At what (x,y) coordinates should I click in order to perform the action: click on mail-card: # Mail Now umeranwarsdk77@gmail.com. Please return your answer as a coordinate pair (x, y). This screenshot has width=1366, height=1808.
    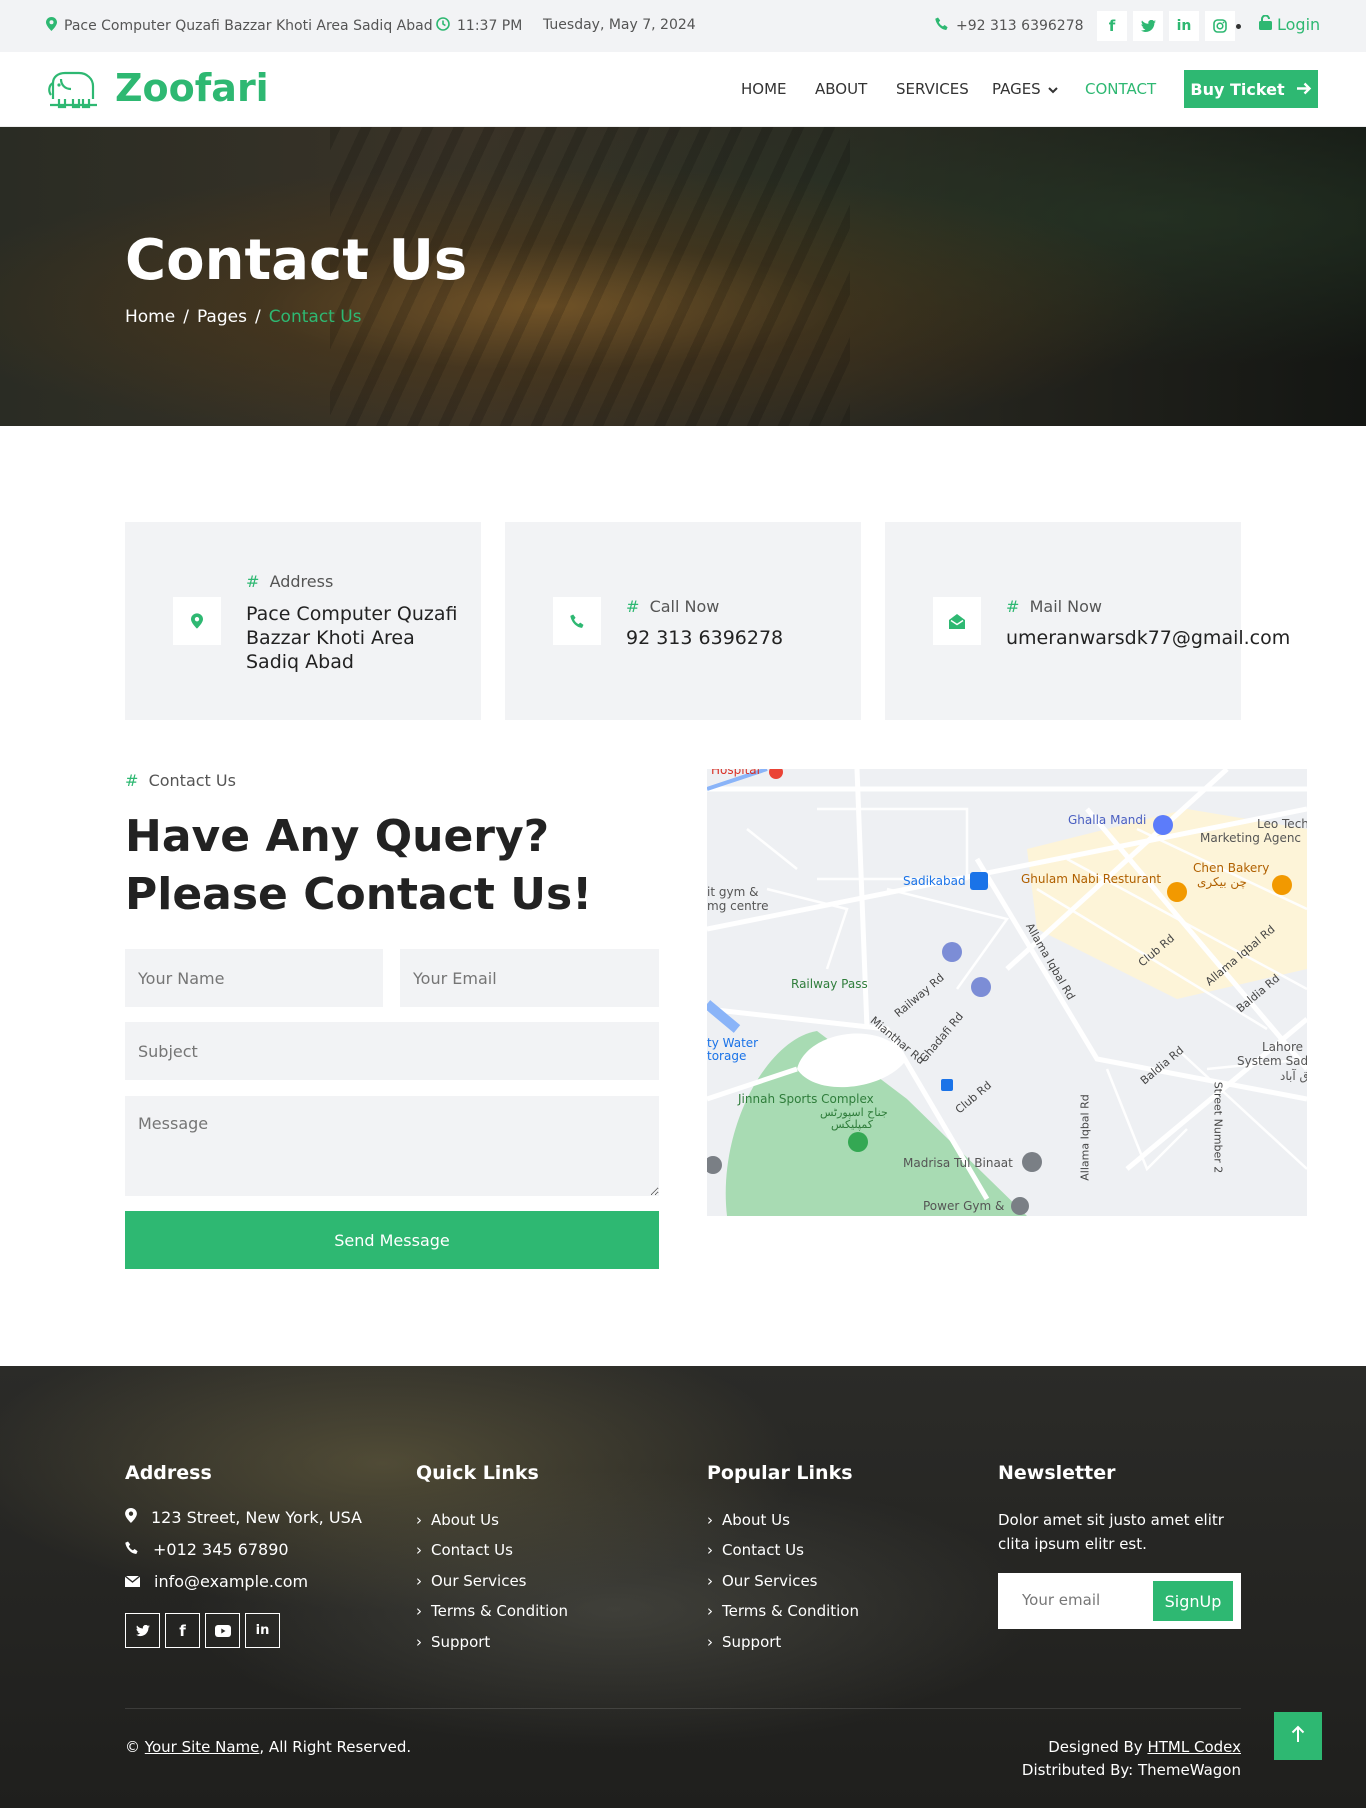
    Looking at the image, I should click on (1087, 621).